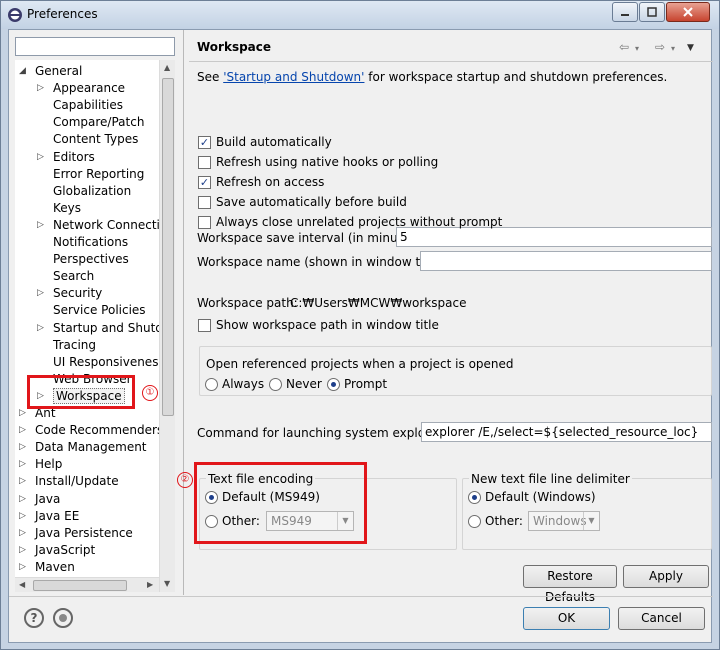 This screenshot has width=720, height=650. I want to click on maximize-icon, so click(652, 12).